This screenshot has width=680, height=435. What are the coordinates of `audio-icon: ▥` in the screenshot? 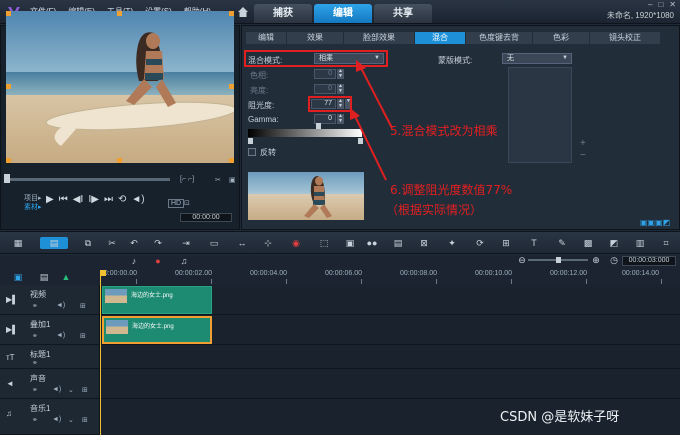 It's located at (640, 243).